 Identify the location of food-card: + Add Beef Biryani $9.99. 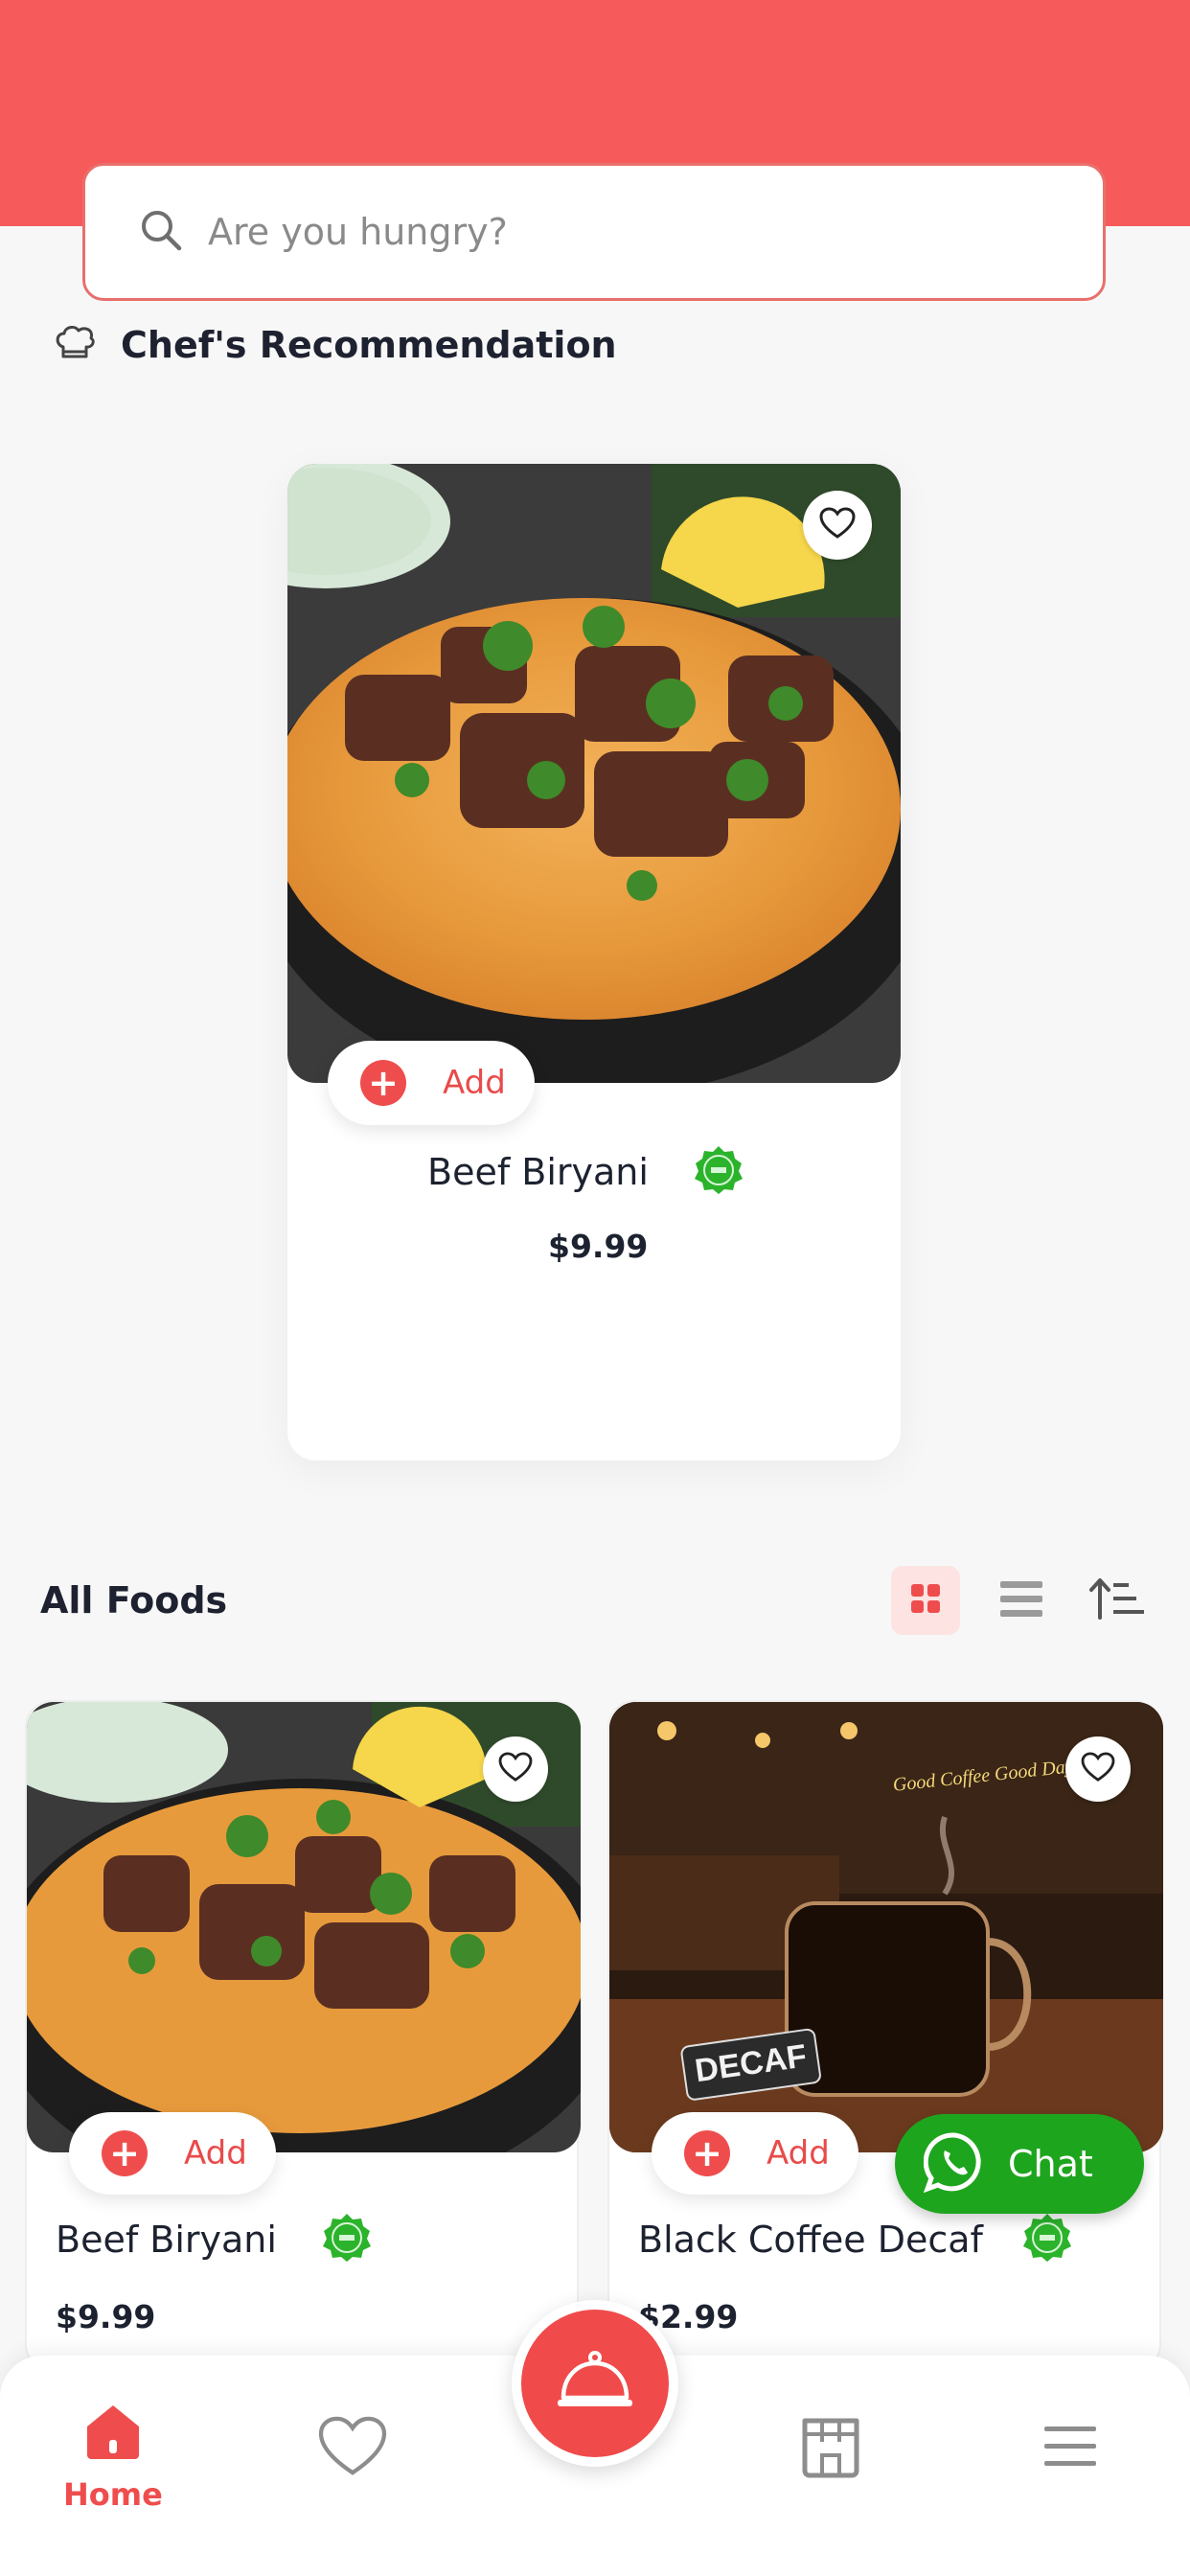
(303, 2035).